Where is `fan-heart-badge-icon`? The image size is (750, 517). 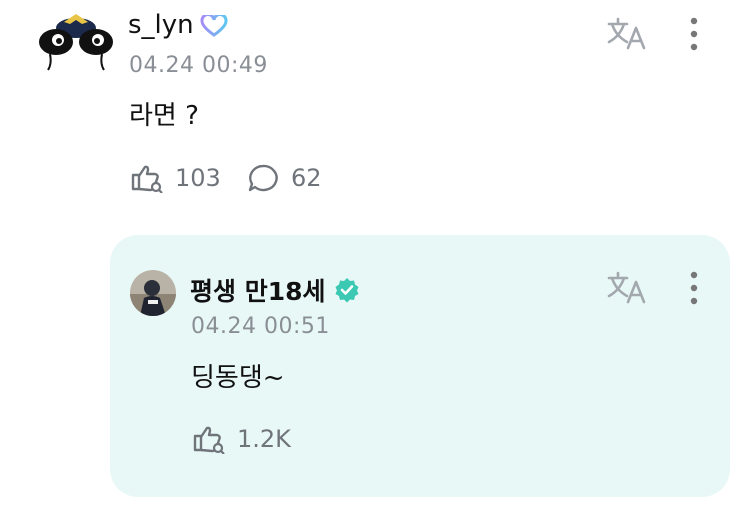
fan-heart-badge-icon is located at coordinates (214, 25).